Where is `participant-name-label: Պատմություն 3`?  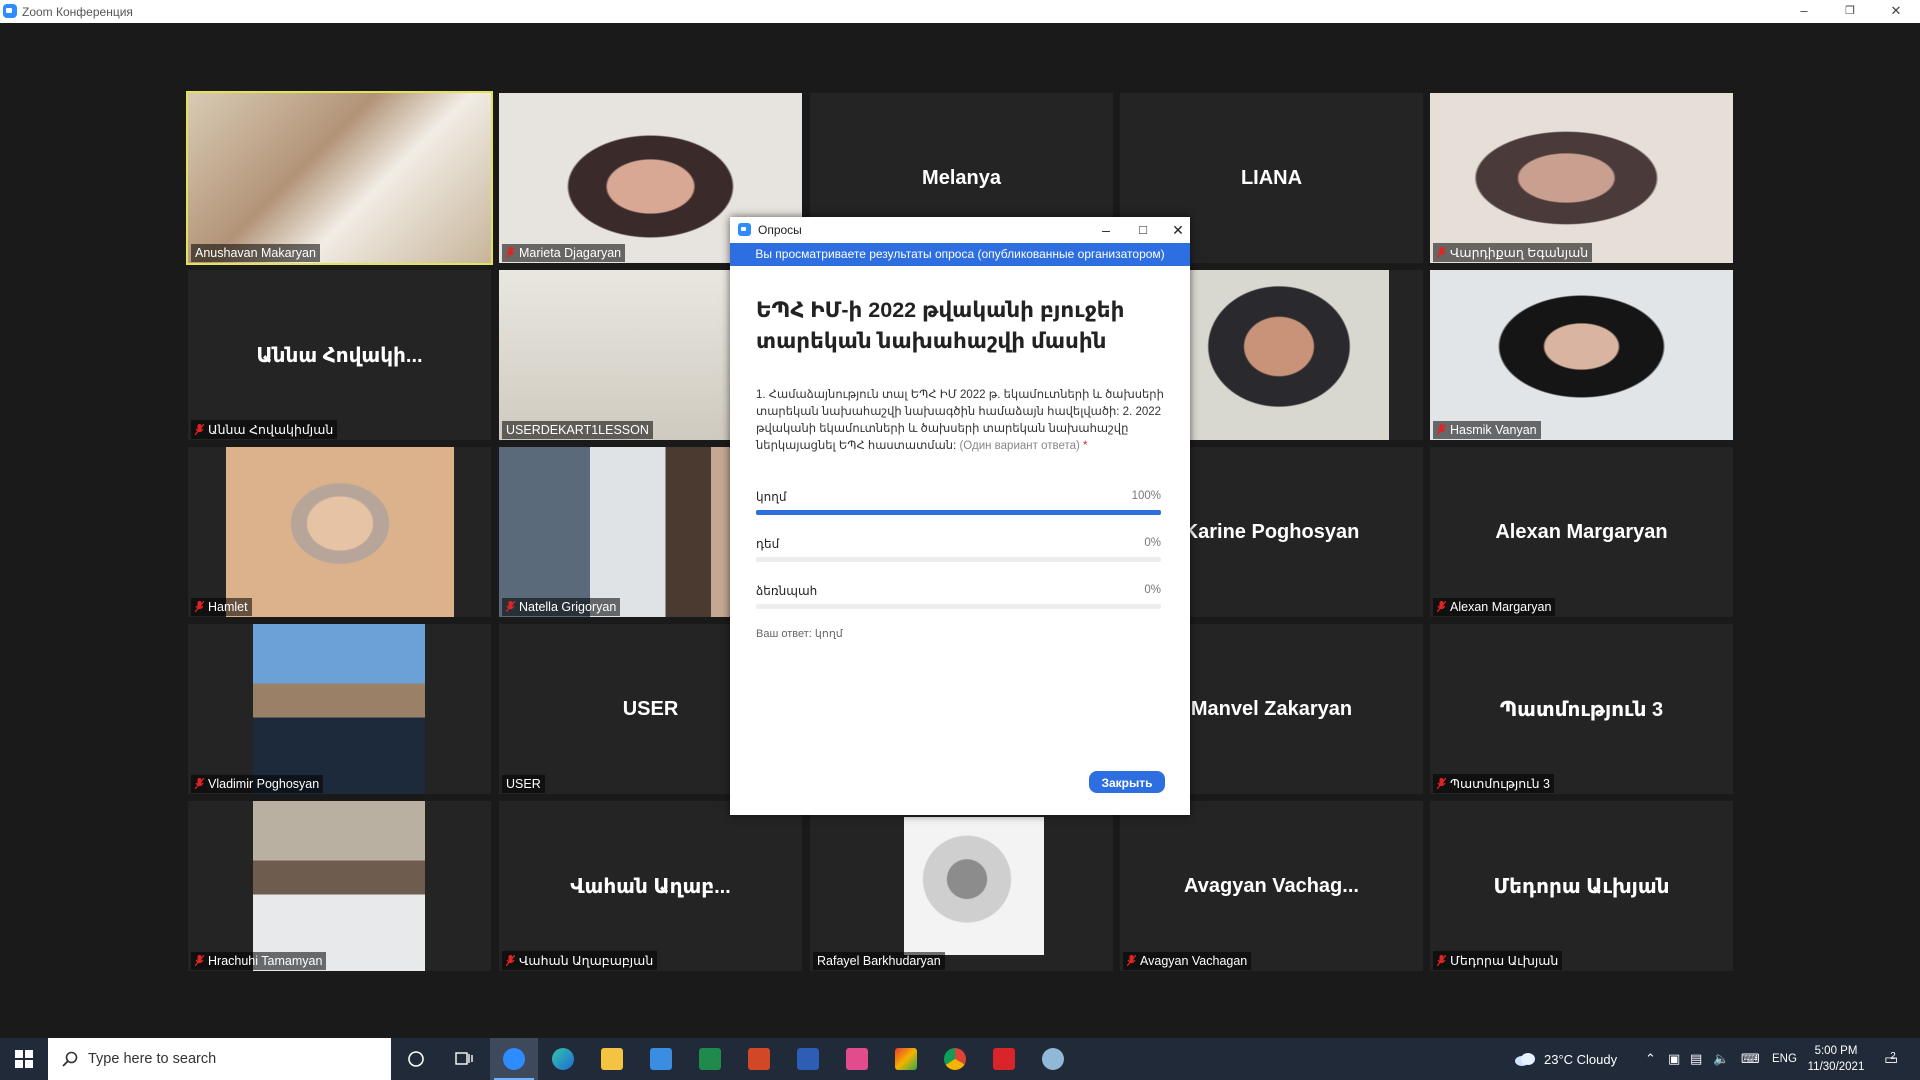
participant-name-label: Պատմություն 3 is located at coordinates (1493, 783).